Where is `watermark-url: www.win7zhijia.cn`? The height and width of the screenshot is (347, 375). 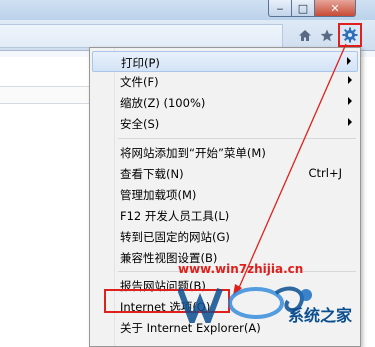 watermark-url: www.win7zhijia.cn is located at coordinates (241, 269).